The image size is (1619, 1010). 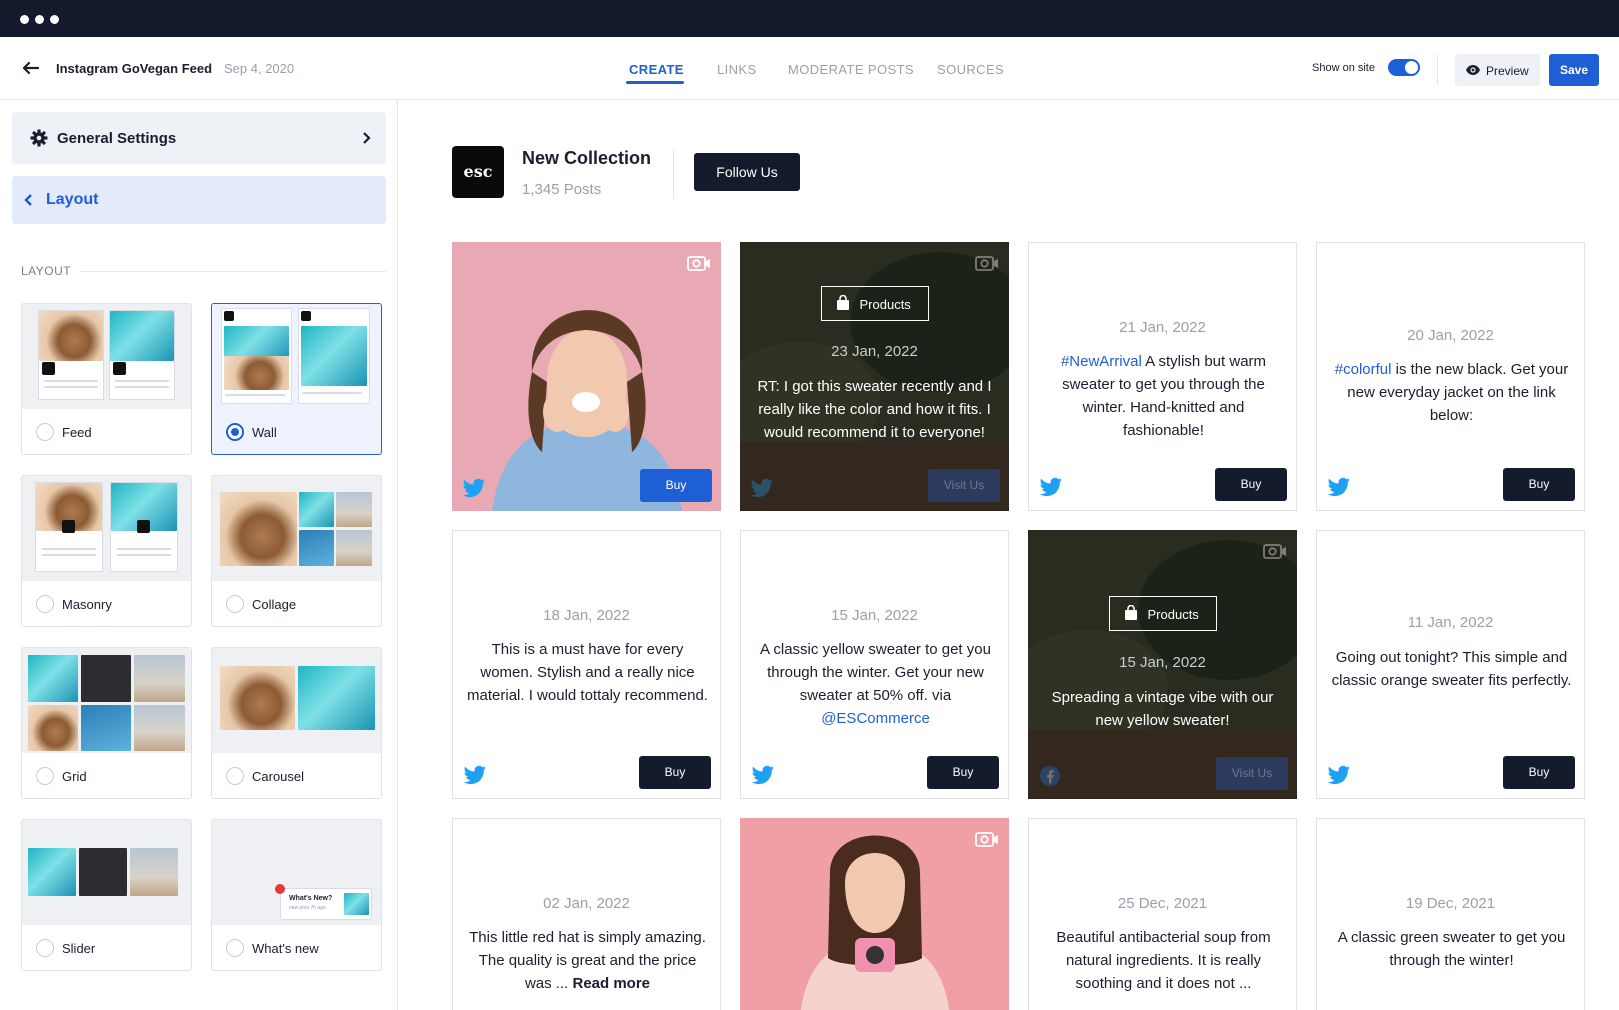 I want to click on post-date: 23 Jan, 2022, so click(x=874, y=351).